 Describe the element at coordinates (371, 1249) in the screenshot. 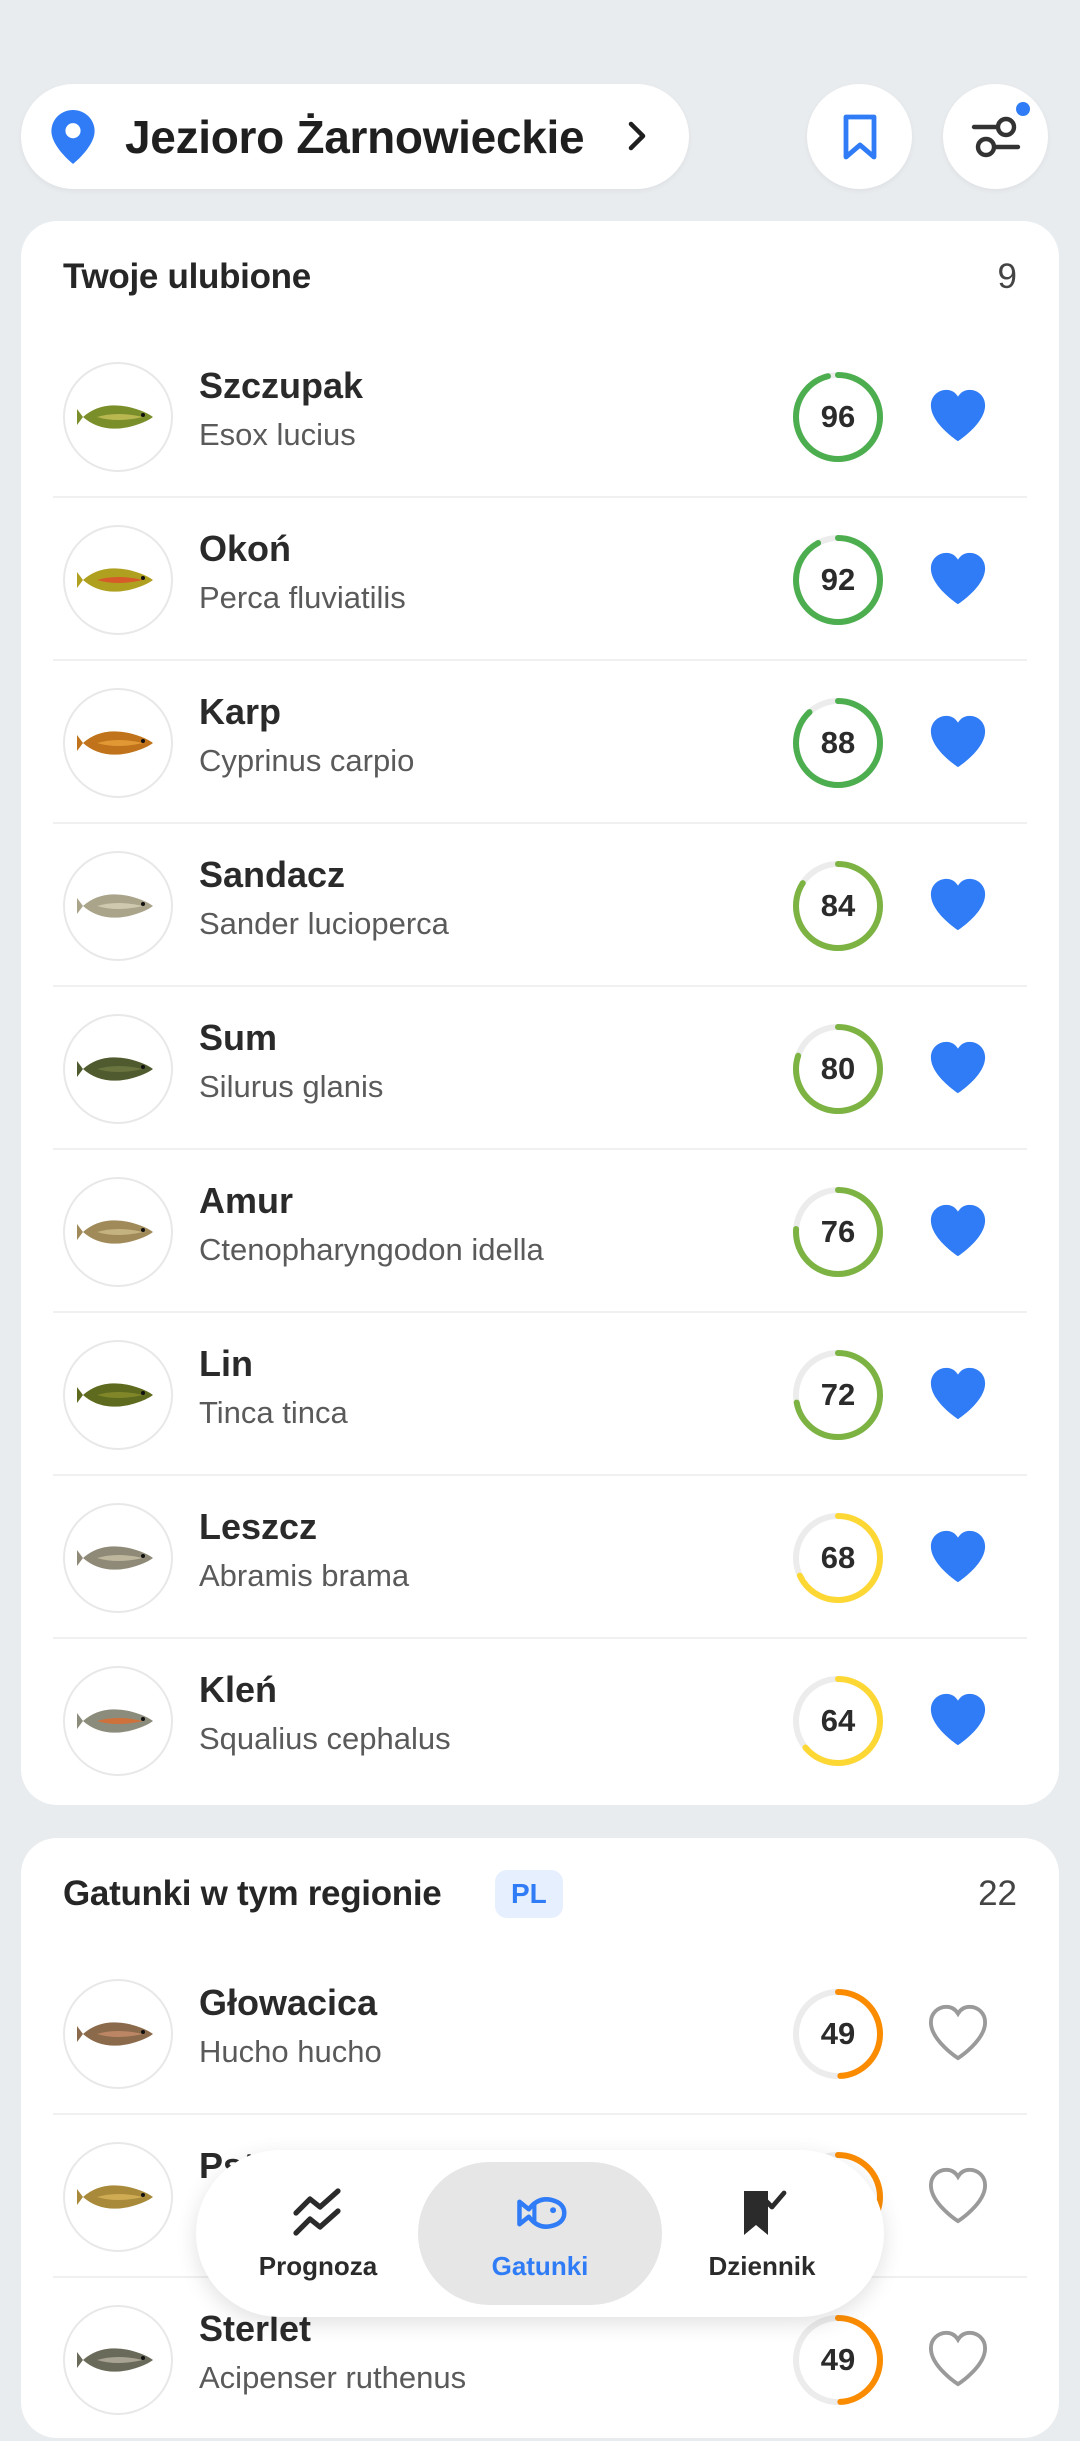

I see `species-latin-name: Ctenopharyngodon idella` at that location.